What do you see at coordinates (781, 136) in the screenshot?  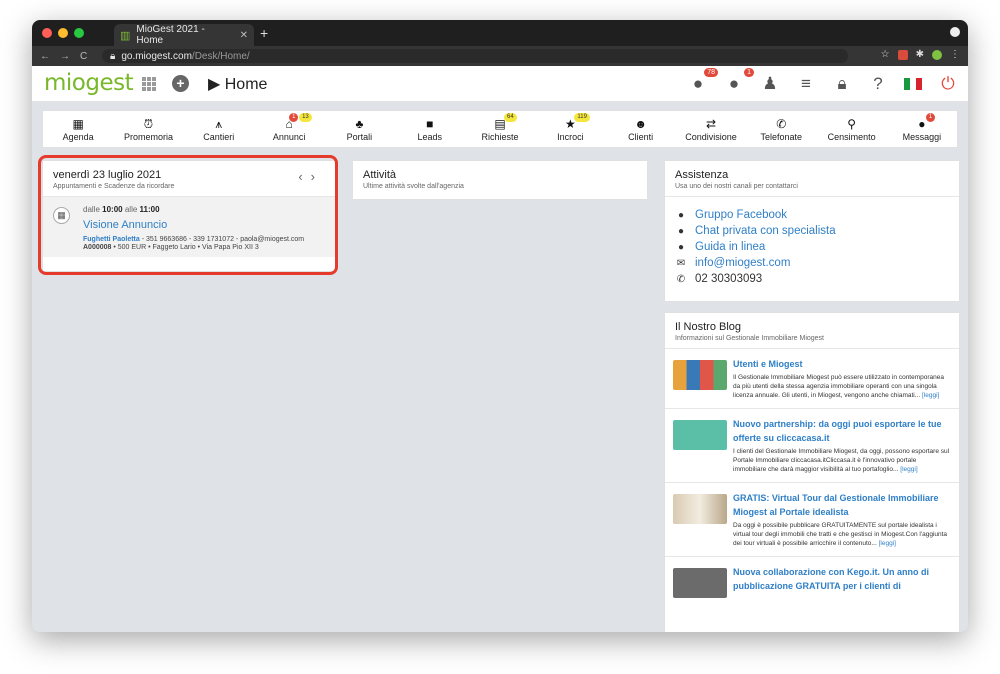 I see `nav-label: Telefonate` at bounding box center [781, 136].